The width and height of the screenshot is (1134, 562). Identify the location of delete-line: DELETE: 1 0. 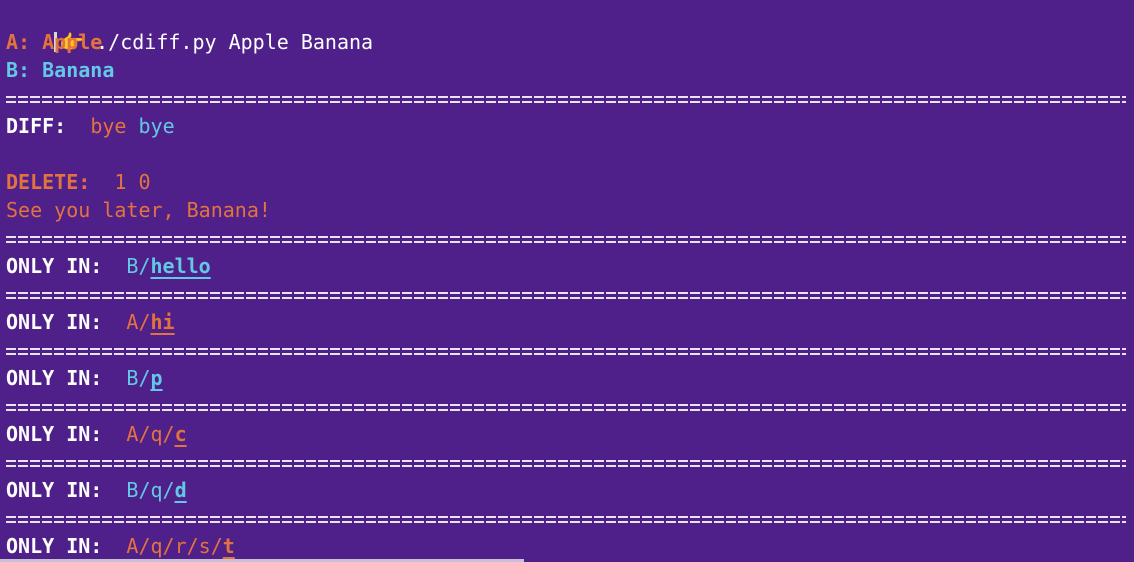
(78, 182).